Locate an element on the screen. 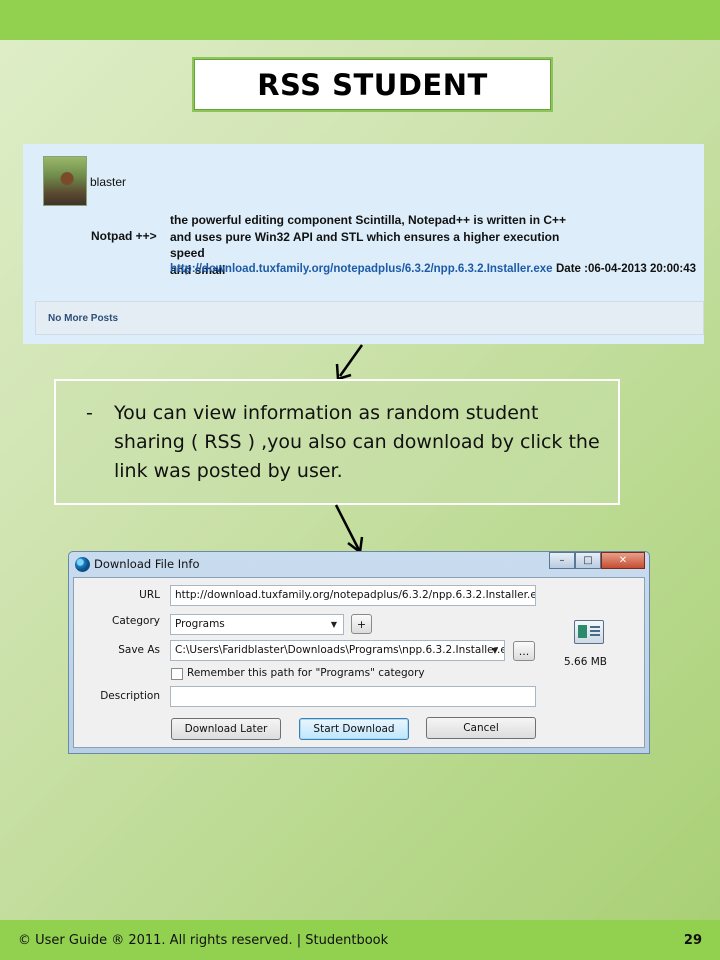 The height and width of the screenshot is (960, 720). cancel-button: Cancel is located at coordinates (481, 728).